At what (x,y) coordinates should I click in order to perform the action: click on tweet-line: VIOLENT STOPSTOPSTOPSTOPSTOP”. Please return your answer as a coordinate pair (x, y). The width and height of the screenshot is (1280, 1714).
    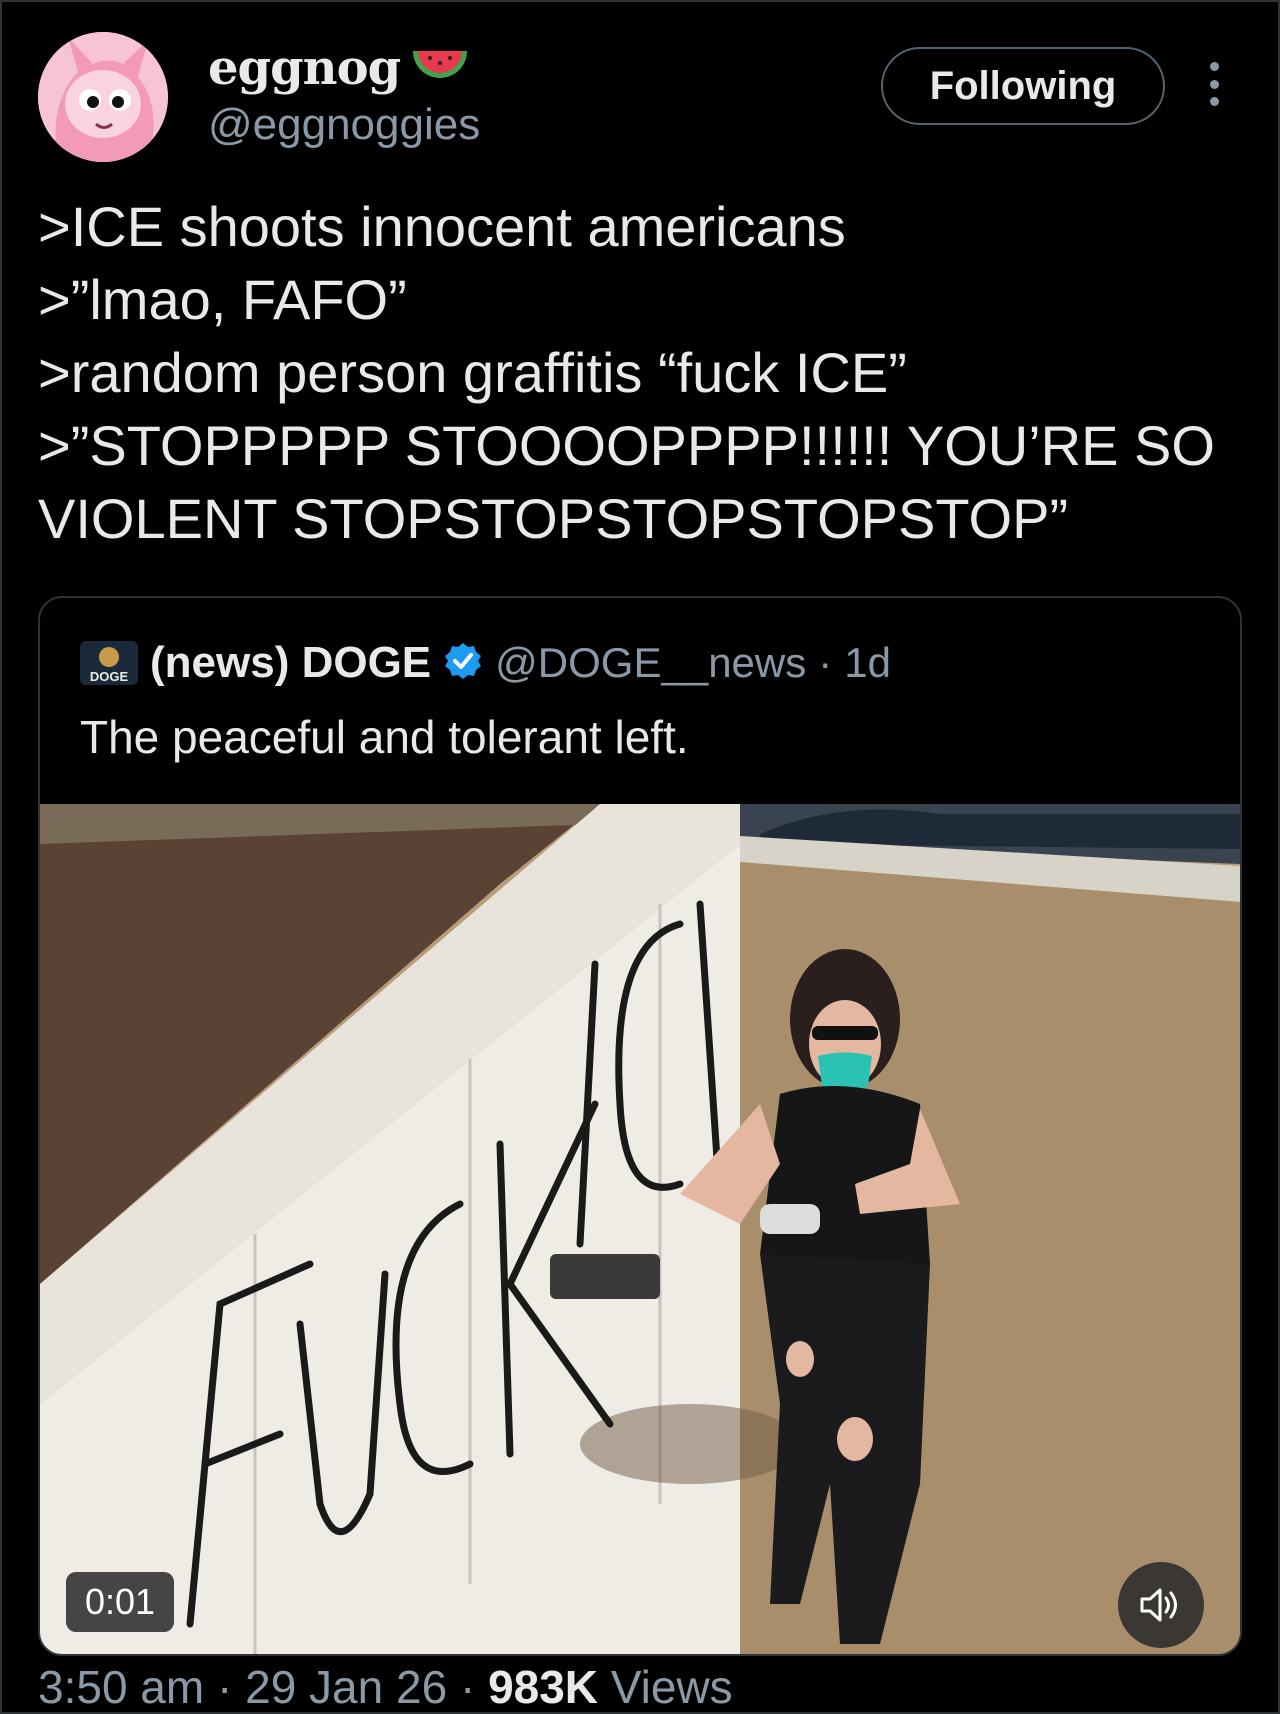
    Looking at the image, I should click on (553, 518).